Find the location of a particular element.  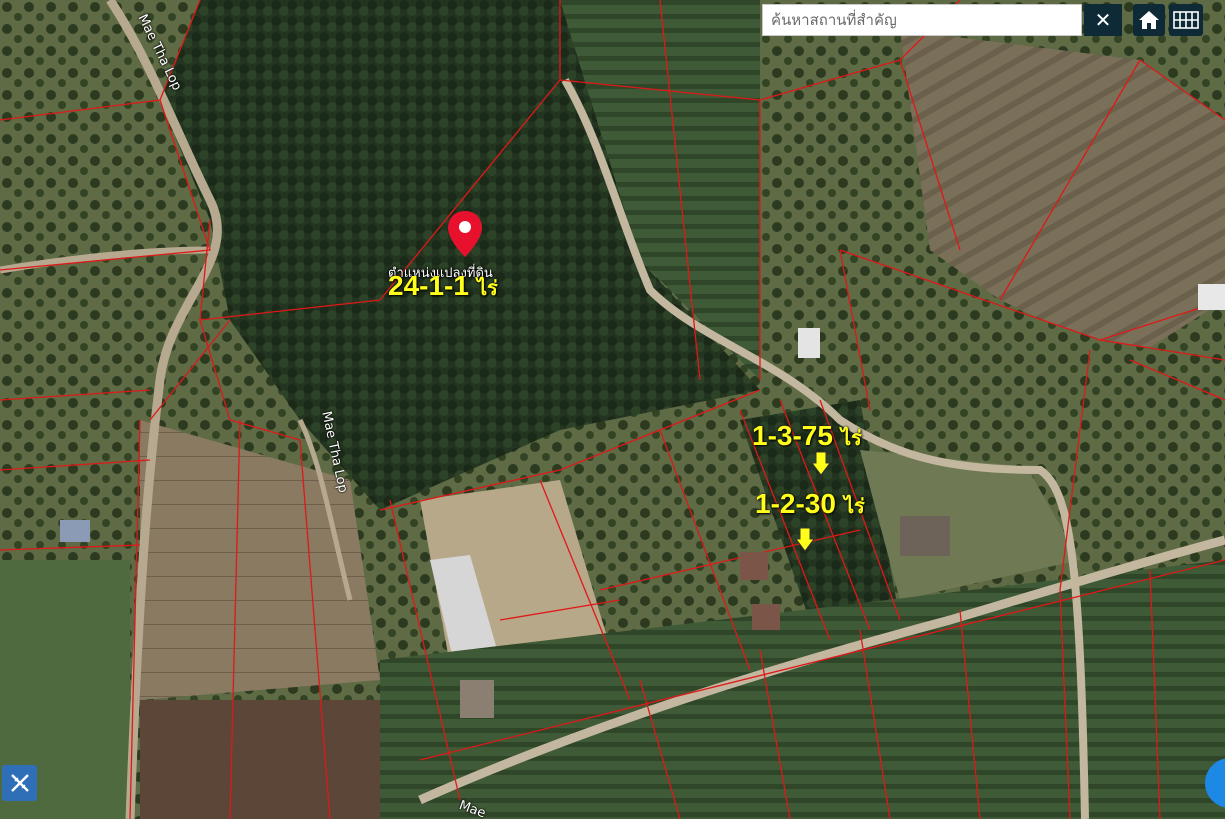

grid-button is located at coordinates (1186, 20).